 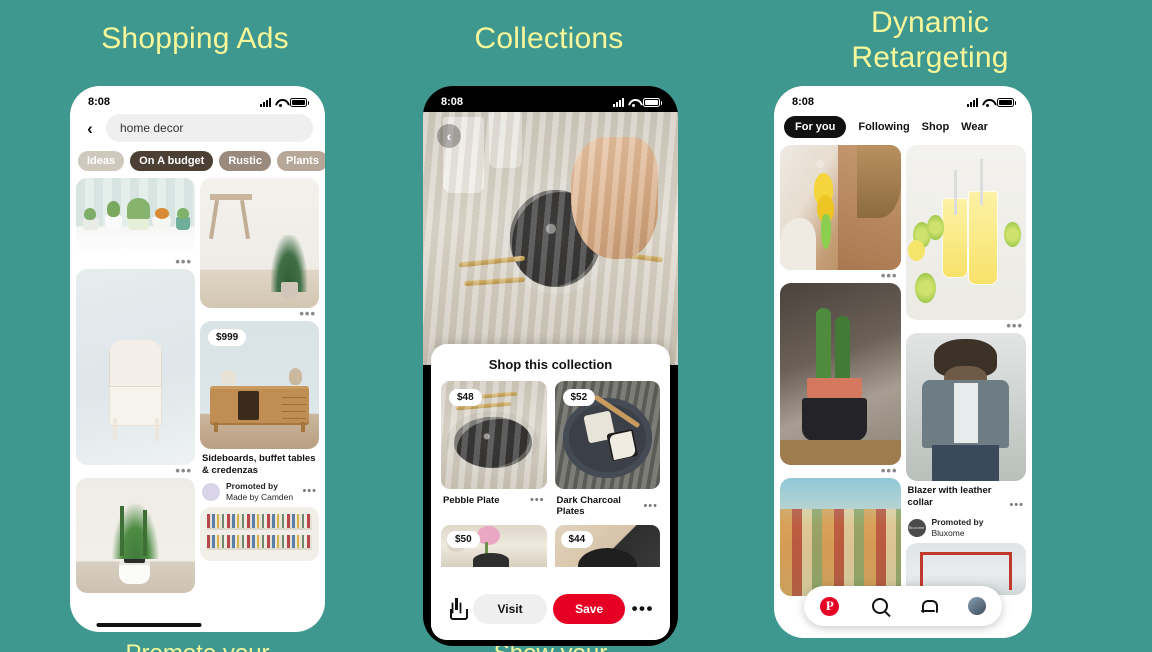 I want to click on bell-icon, so click(x=929, y=606).